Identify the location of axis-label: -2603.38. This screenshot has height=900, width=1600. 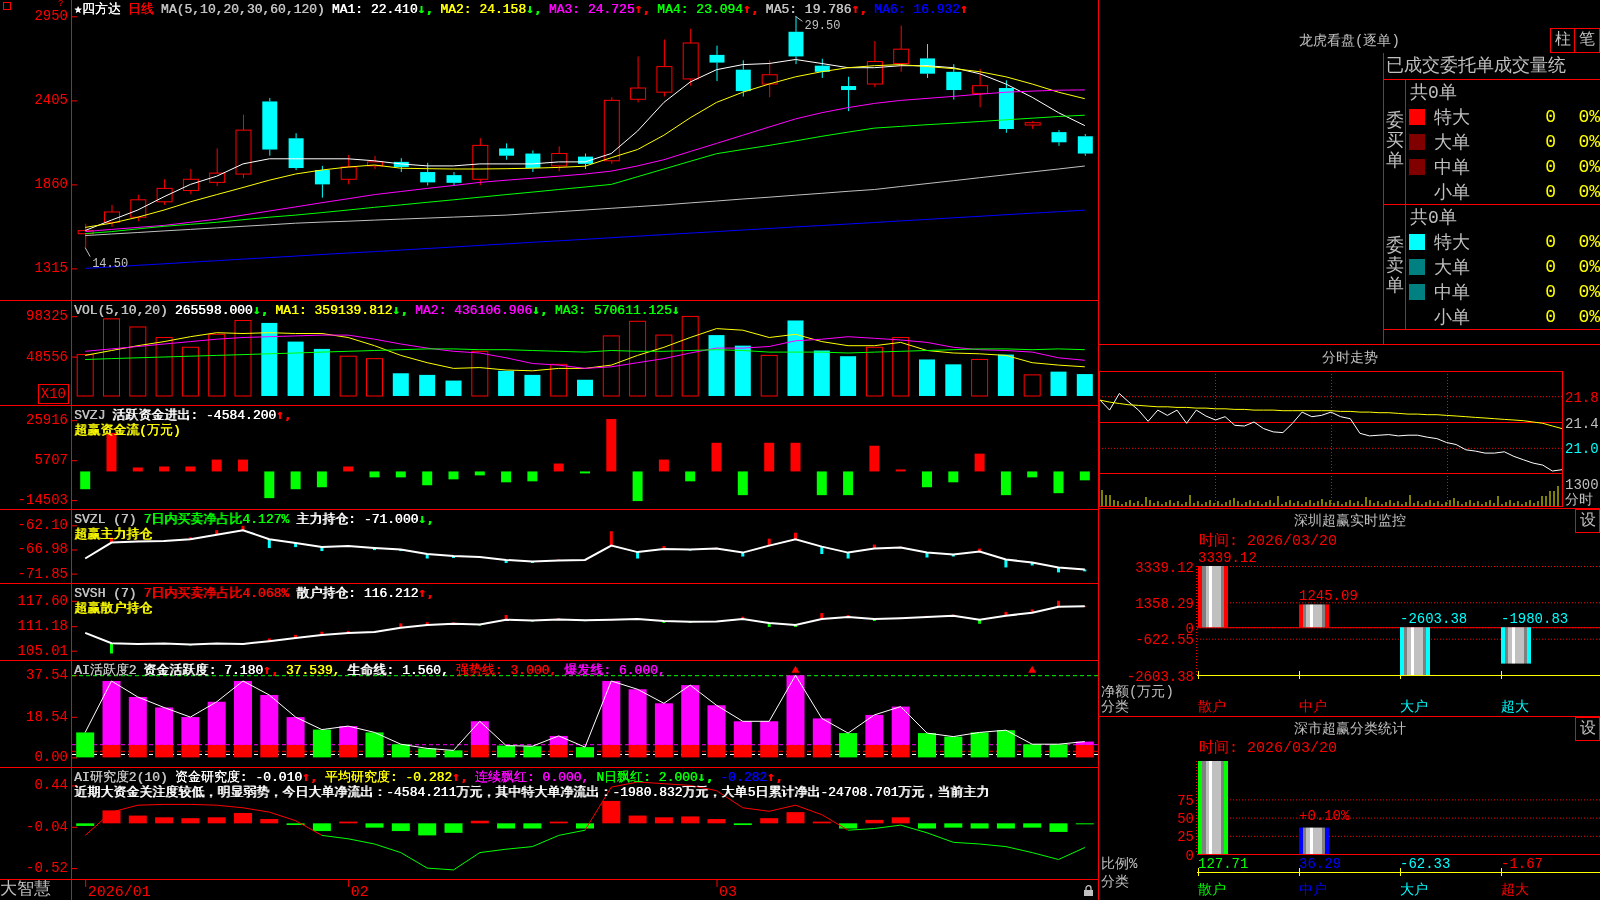
(1160, 676).